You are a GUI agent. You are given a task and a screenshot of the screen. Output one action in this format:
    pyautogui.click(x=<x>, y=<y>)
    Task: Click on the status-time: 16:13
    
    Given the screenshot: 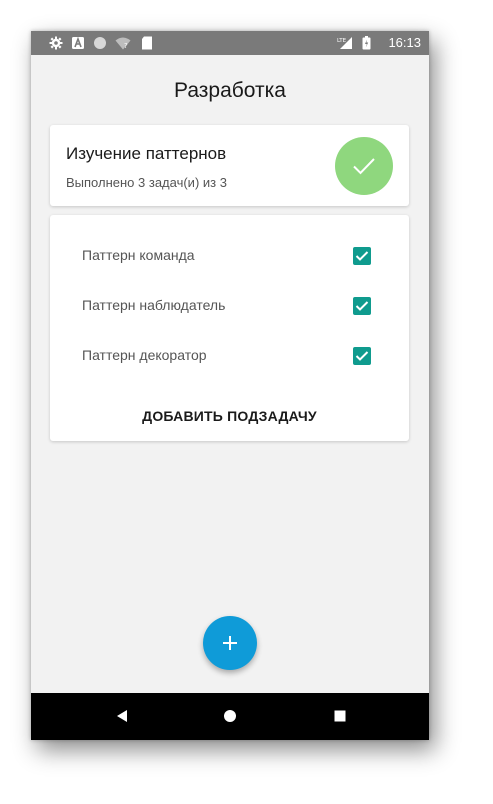 What is the action you would take?
    pyautogui.click(x=404, y=42)
    